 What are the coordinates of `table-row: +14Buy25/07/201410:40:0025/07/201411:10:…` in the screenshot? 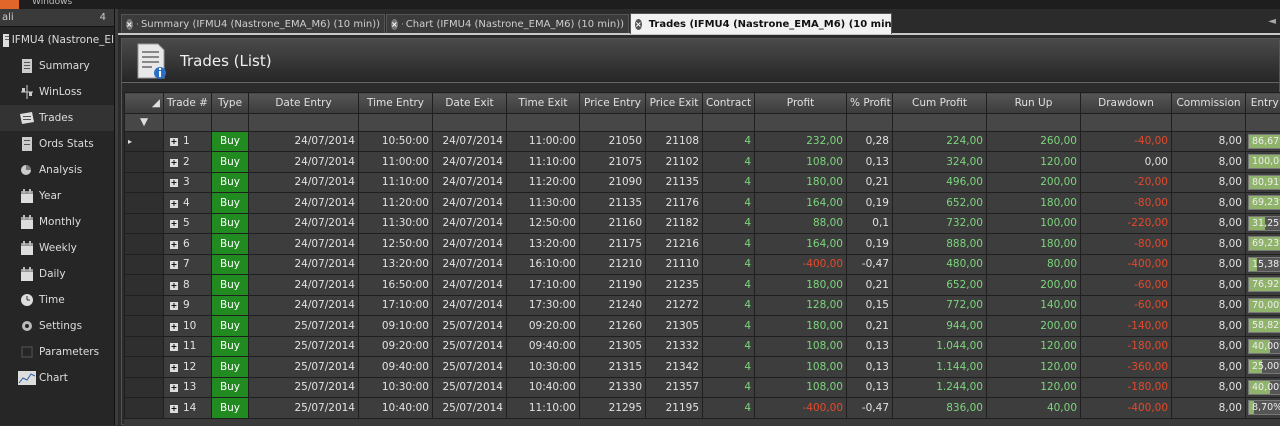 It's located at (702, 408).